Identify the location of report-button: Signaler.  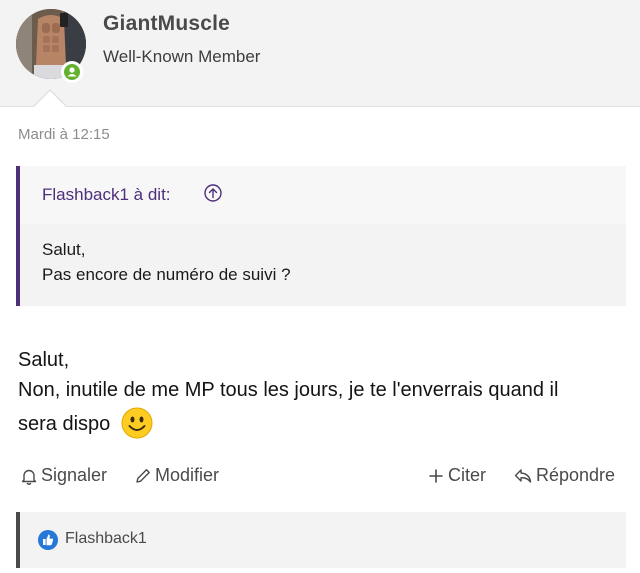
(63, 475).